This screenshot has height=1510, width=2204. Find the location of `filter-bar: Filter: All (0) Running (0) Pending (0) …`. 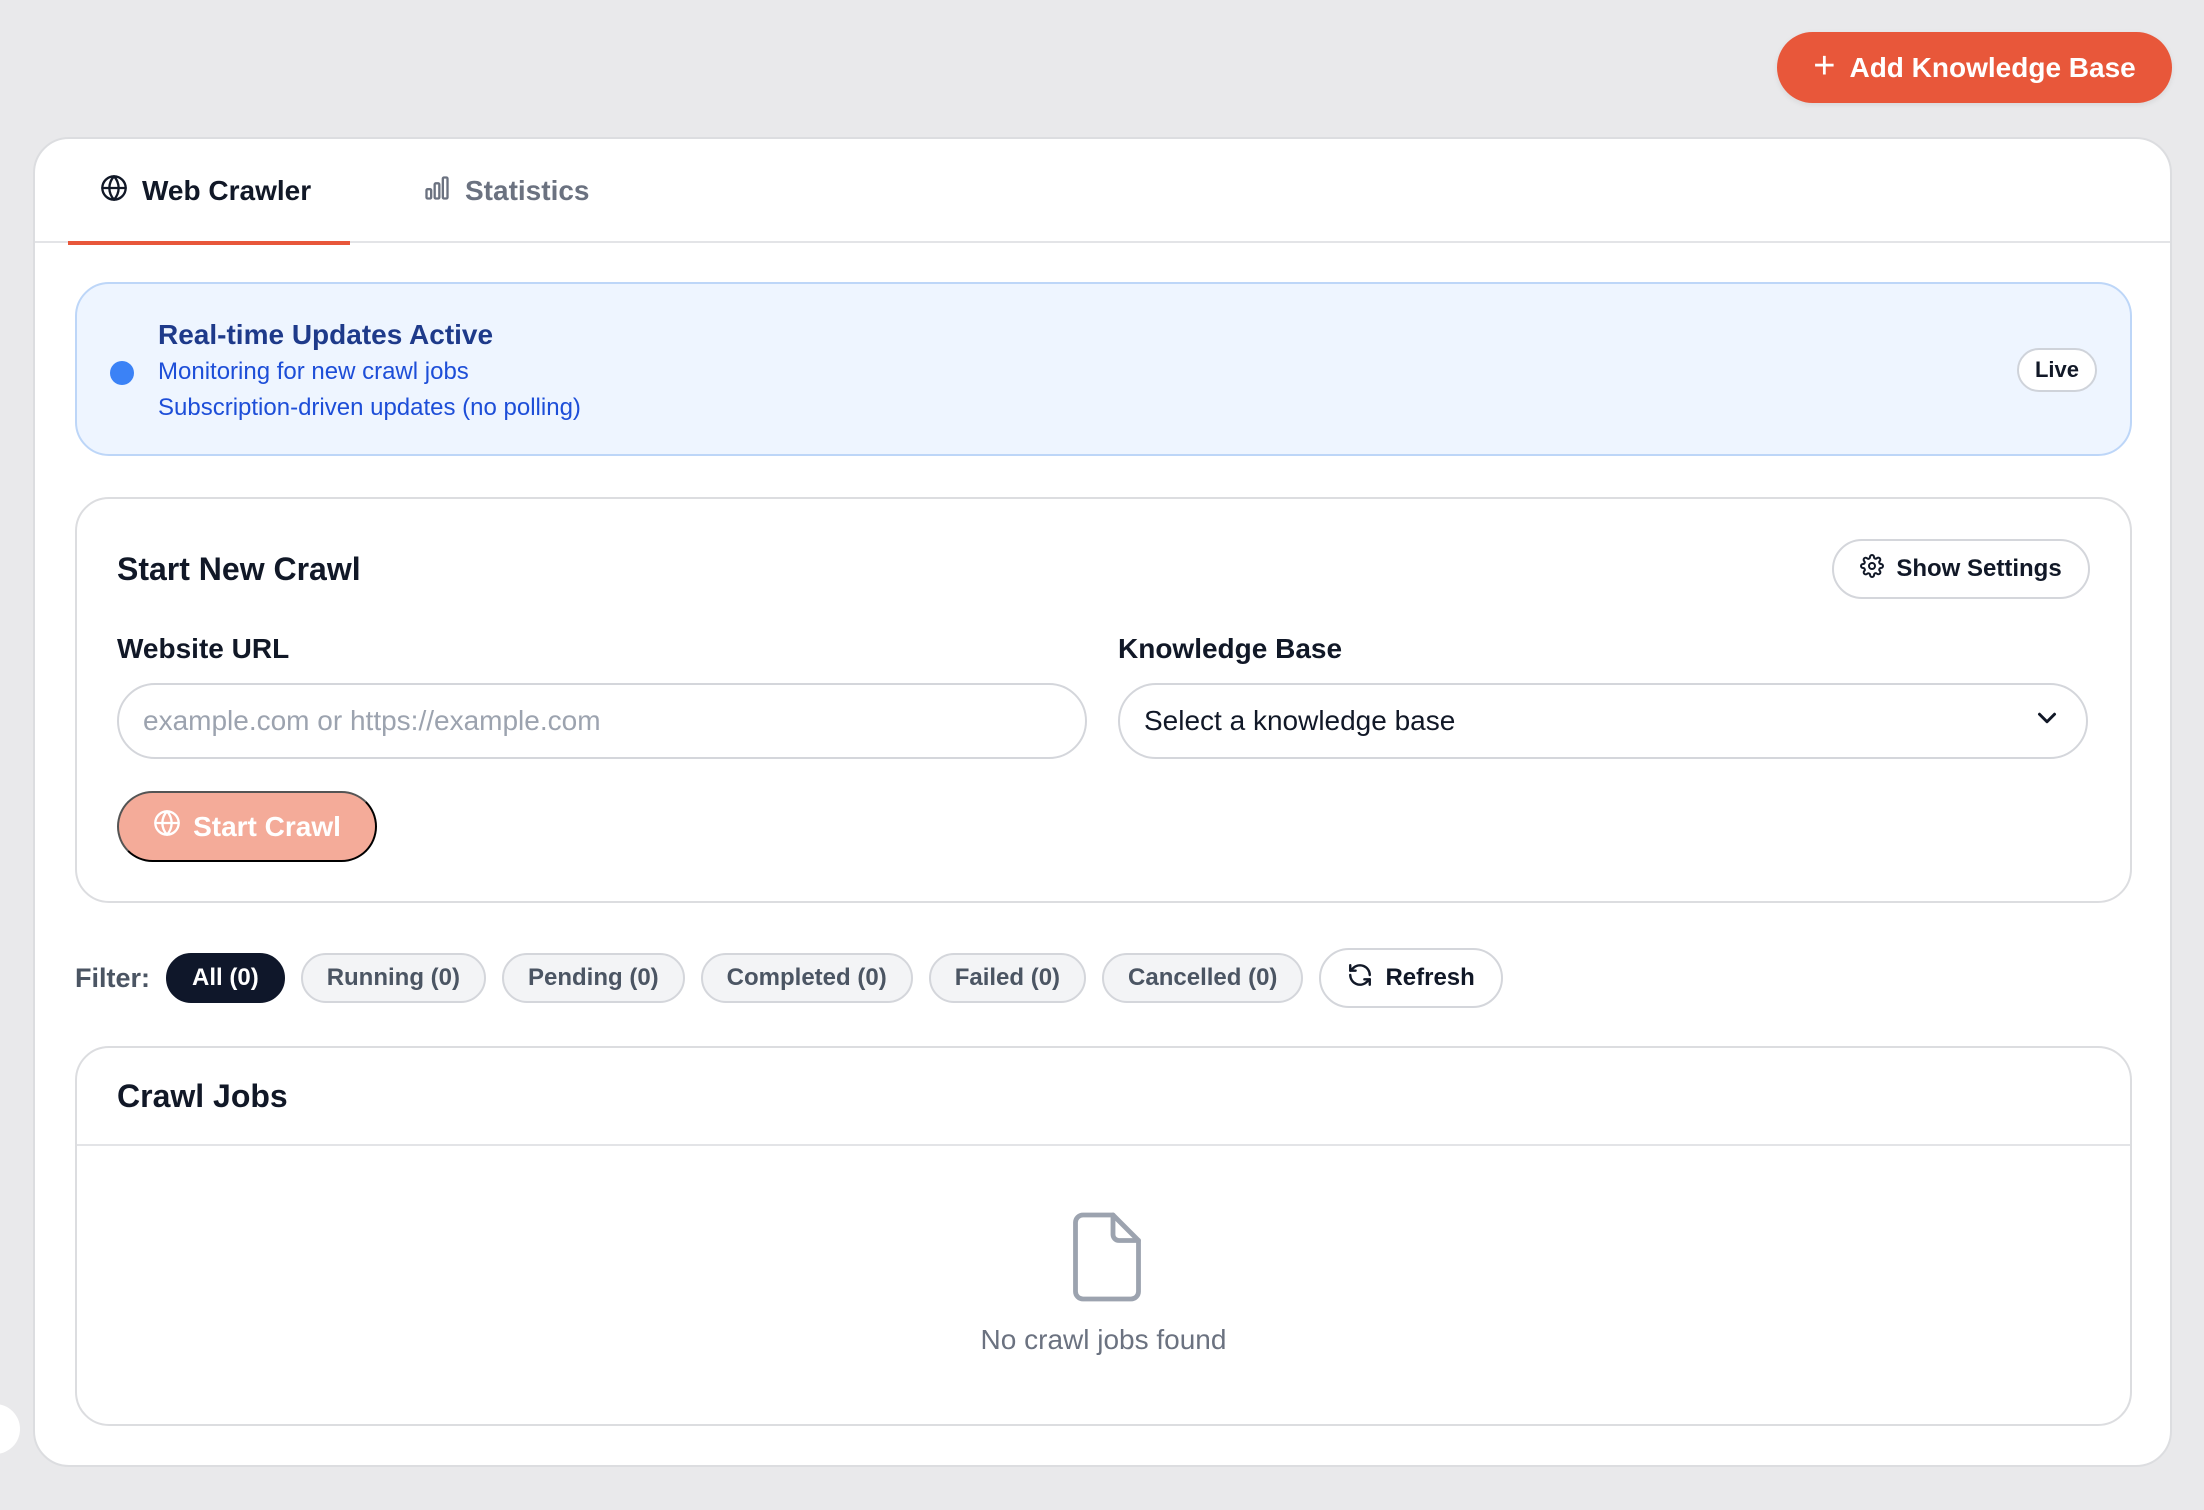

filter-bar: Filter: All (0) Running (0) Pending (0) … is located at coordinates (789, 978).